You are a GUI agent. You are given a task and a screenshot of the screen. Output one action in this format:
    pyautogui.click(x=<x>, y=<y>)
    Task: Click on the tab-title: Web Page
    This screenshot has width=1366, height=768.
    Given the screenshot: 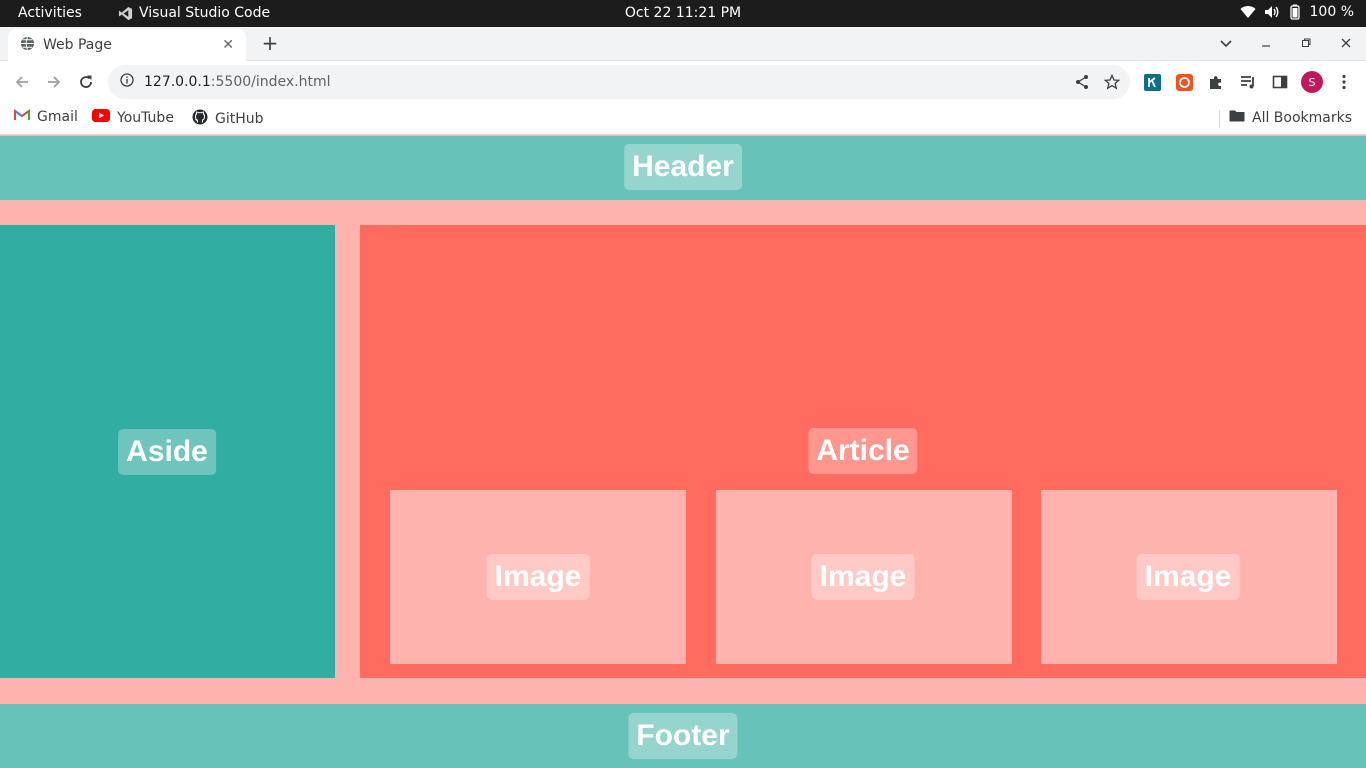 What is the action you would take?
    pyautogui.click(x=77, y=45)
    